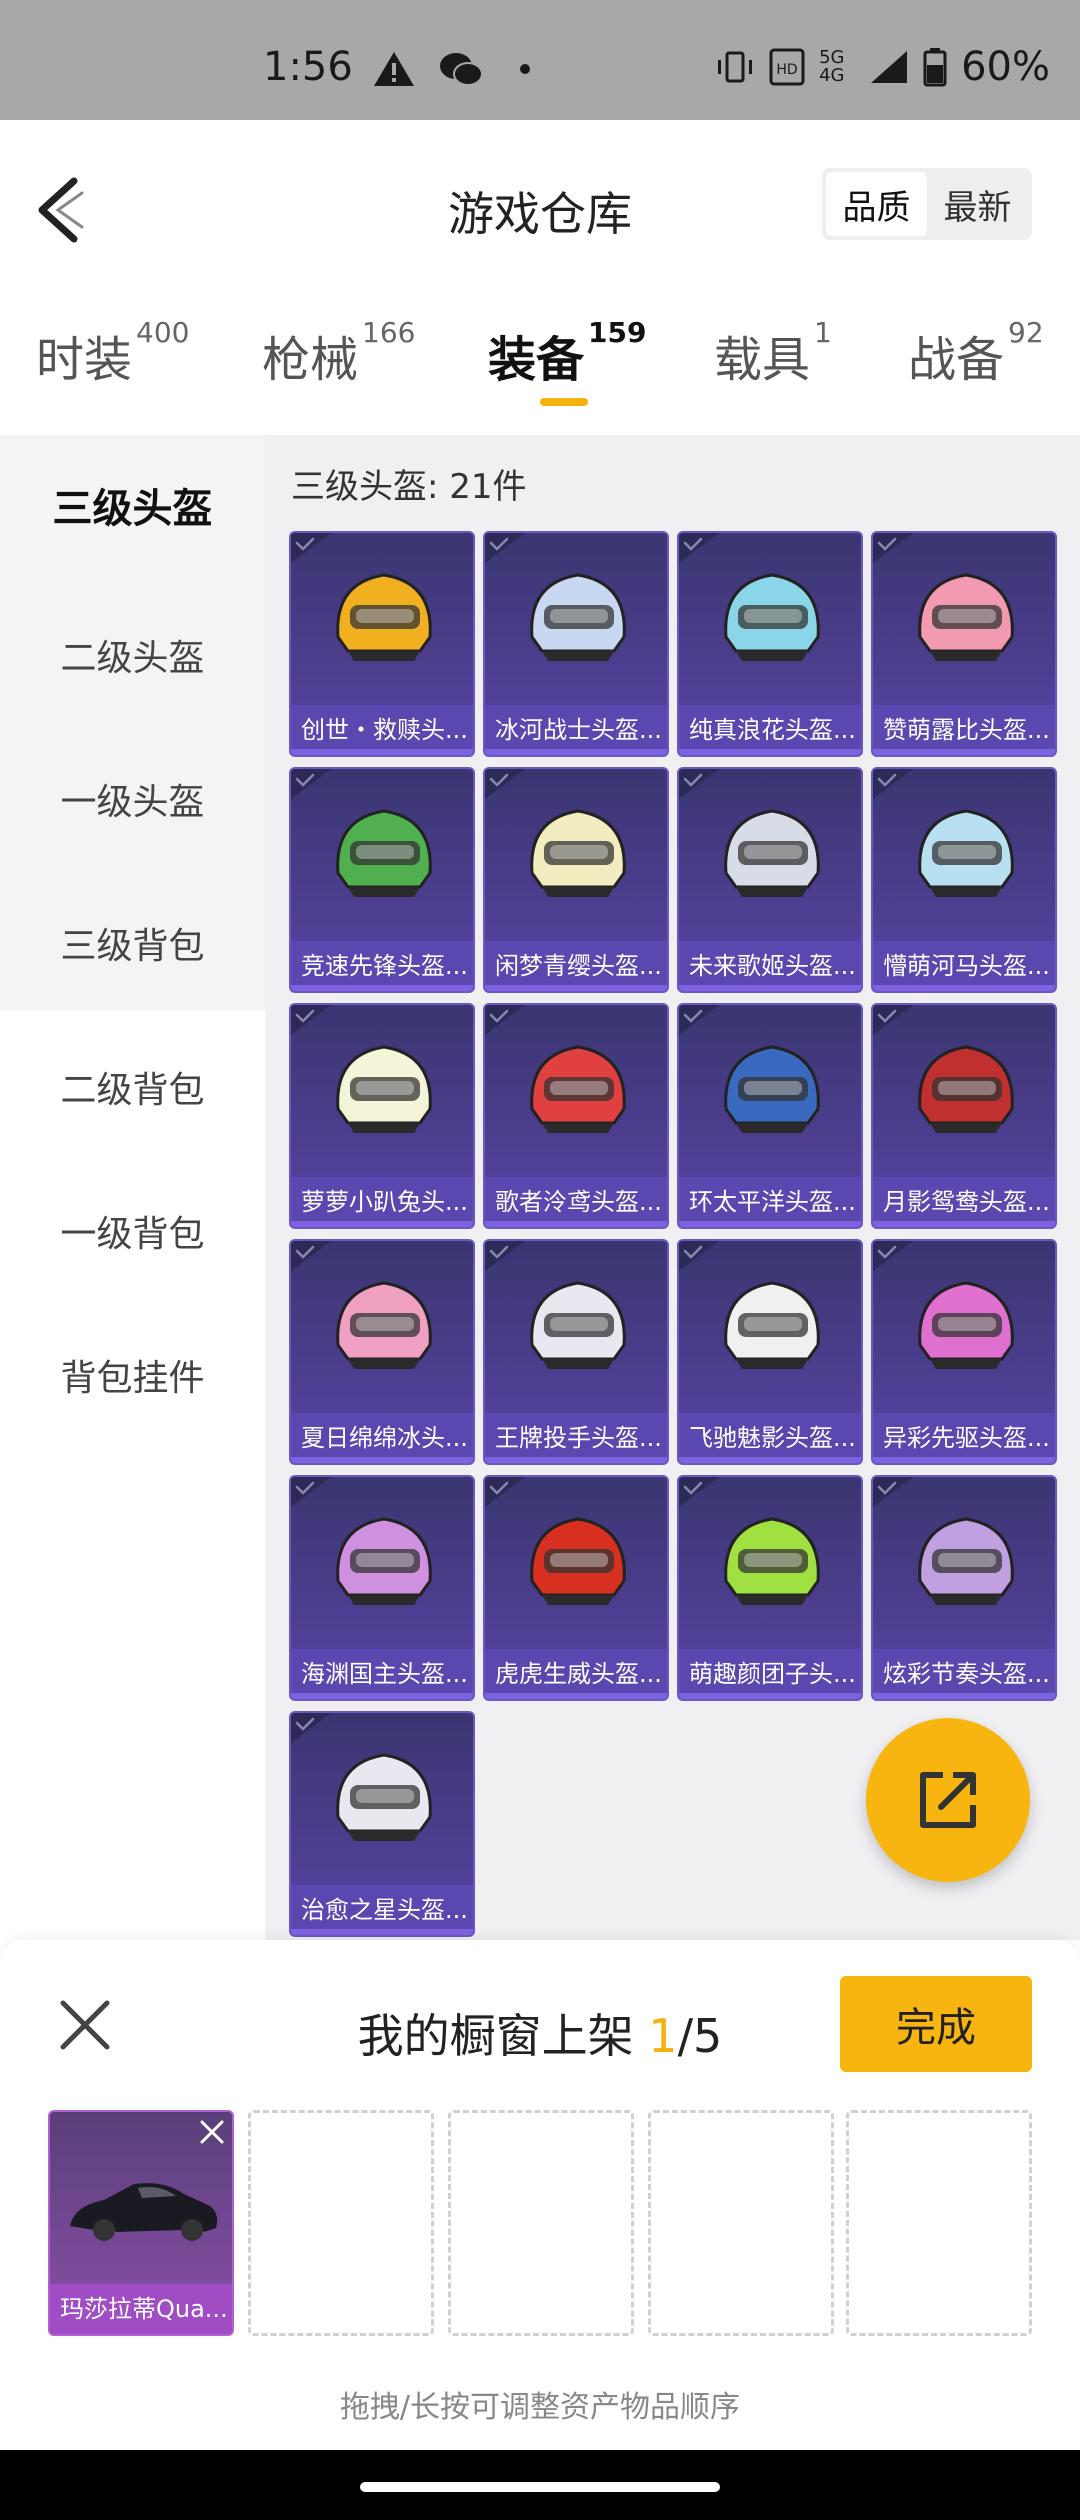  What do you see at coordinates (540, 205) in the screenshot?
I see `app-header: 游戏仓库 品质 最新` at bounding box center [540, 205].